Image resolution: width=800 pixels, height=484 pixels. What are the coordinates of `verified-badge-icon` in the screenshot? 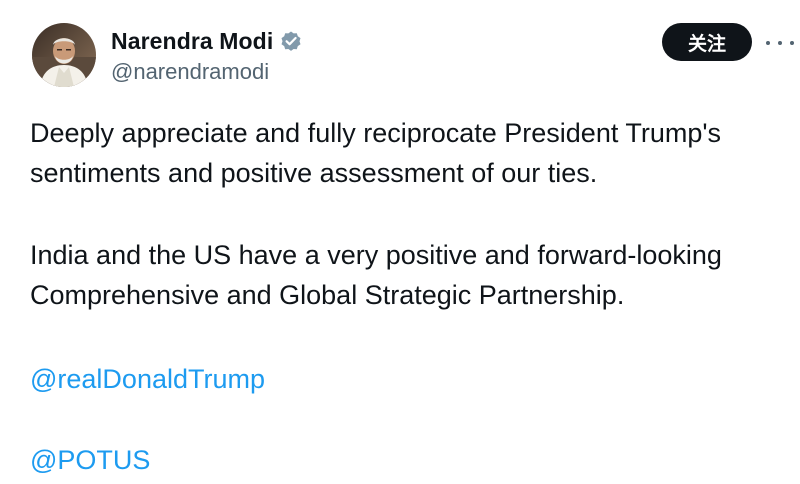 It's located at (291, 41).